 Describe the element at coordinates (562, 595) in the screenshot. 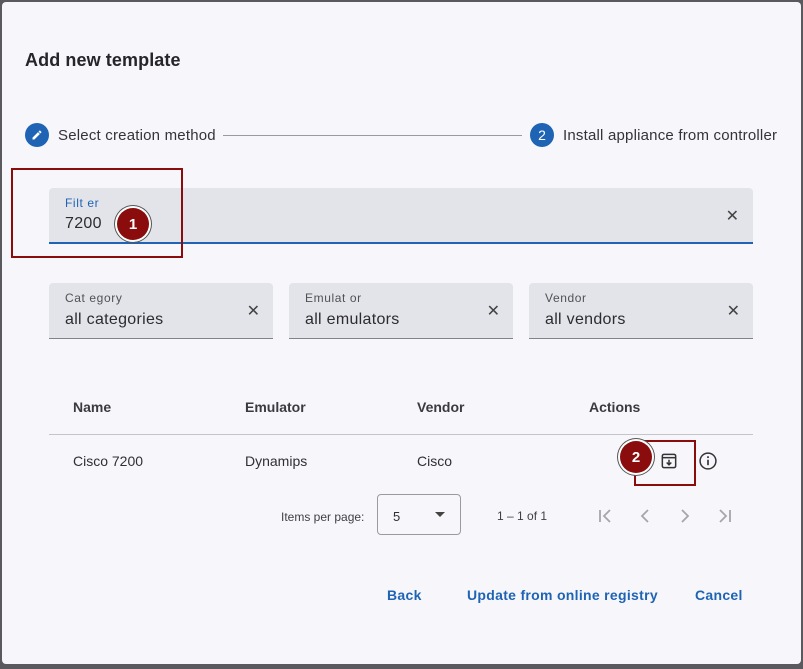

I see `update-registry-button: Update from online registry` at that location.